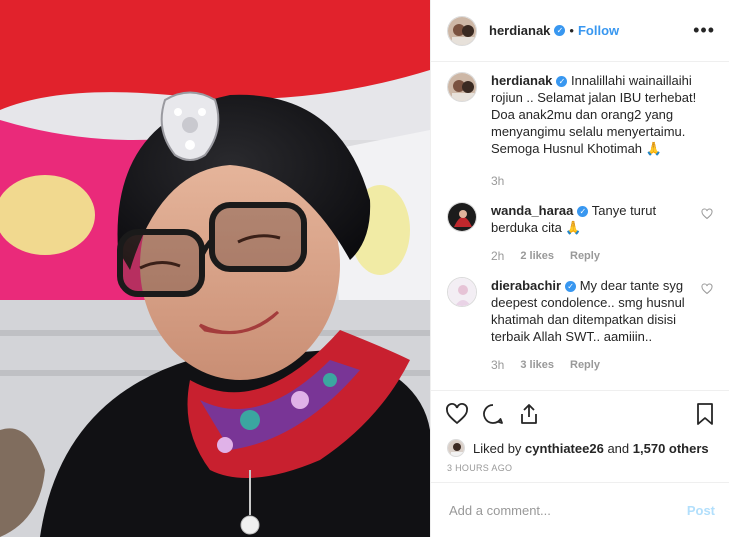 The image size is (729, 537). Describe the element at coordinates (529, 414) in the screenshot. I see `share-icon` at that location.